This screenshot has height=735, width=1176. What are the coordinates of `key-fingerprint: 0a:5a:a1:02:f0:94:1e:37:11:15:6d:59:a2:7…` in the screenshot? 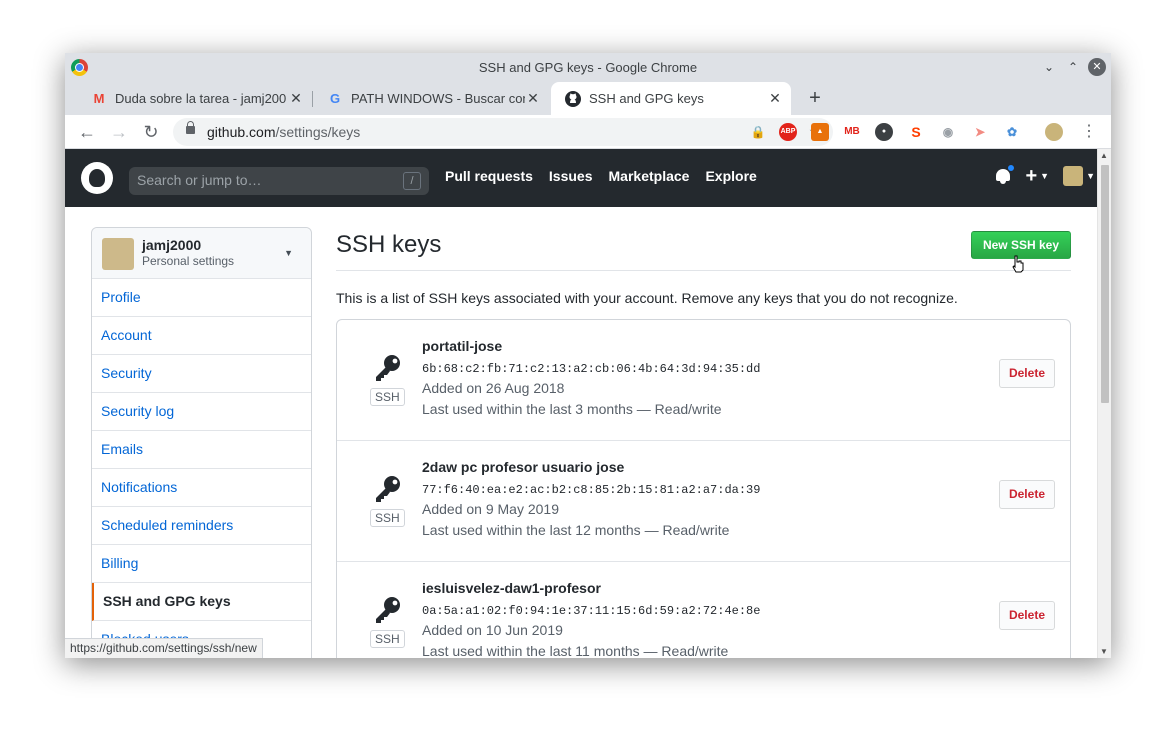 It's located at (591, 611).